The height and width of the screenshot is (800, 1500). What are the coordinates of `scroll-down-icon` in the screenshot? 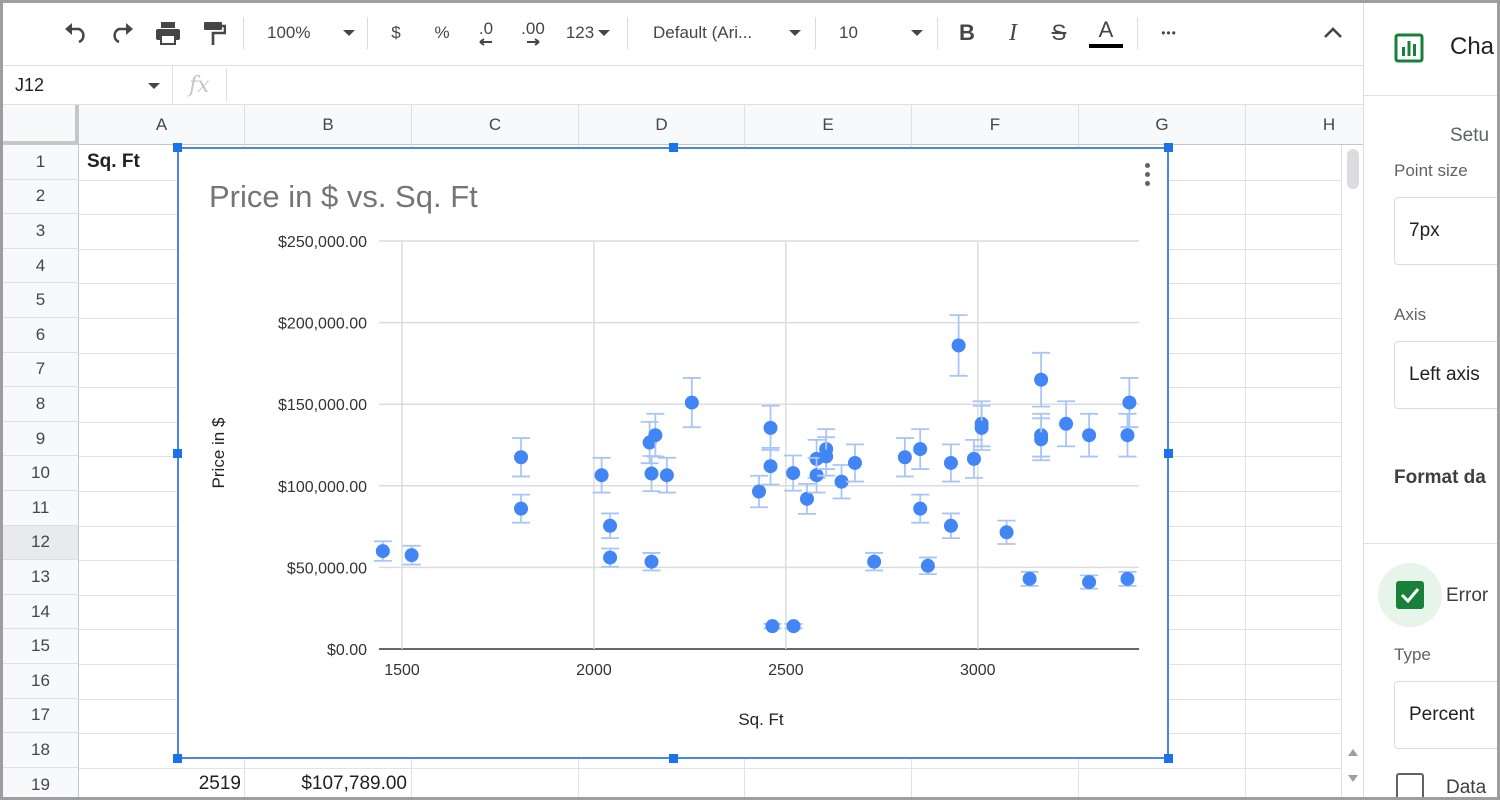 It's located at (1353, 778).